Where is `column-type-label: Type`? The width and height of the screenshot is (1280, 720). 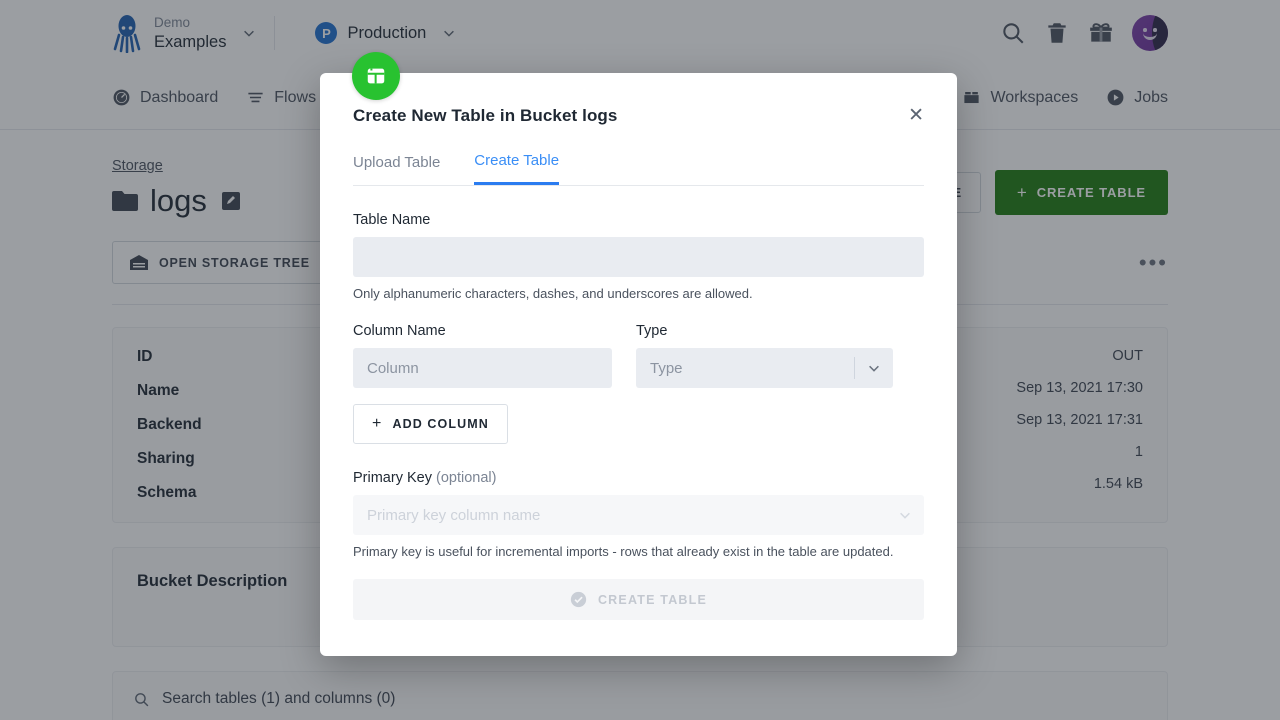 column-type-label: Type is located at coordinates (652, 331).